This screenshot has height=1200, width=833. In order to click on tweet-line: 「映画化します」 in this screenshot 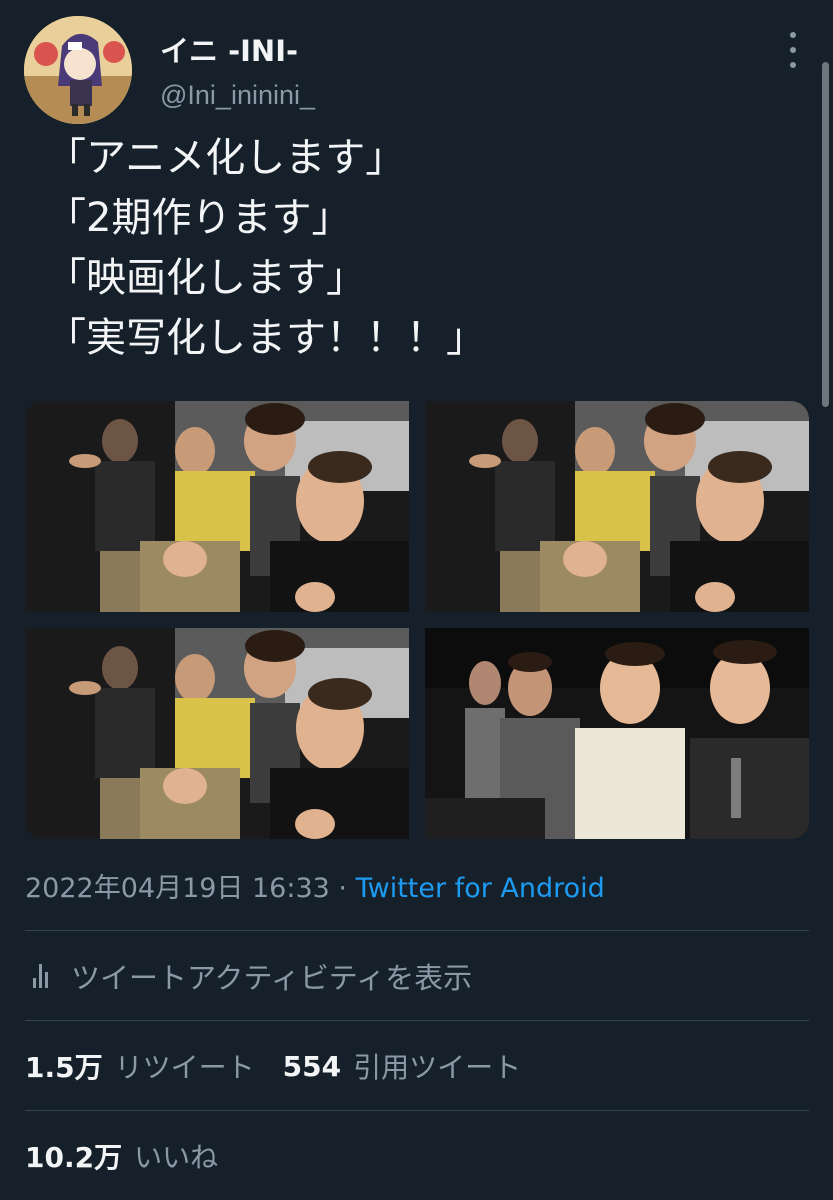, I will do `click(206, 278)`.